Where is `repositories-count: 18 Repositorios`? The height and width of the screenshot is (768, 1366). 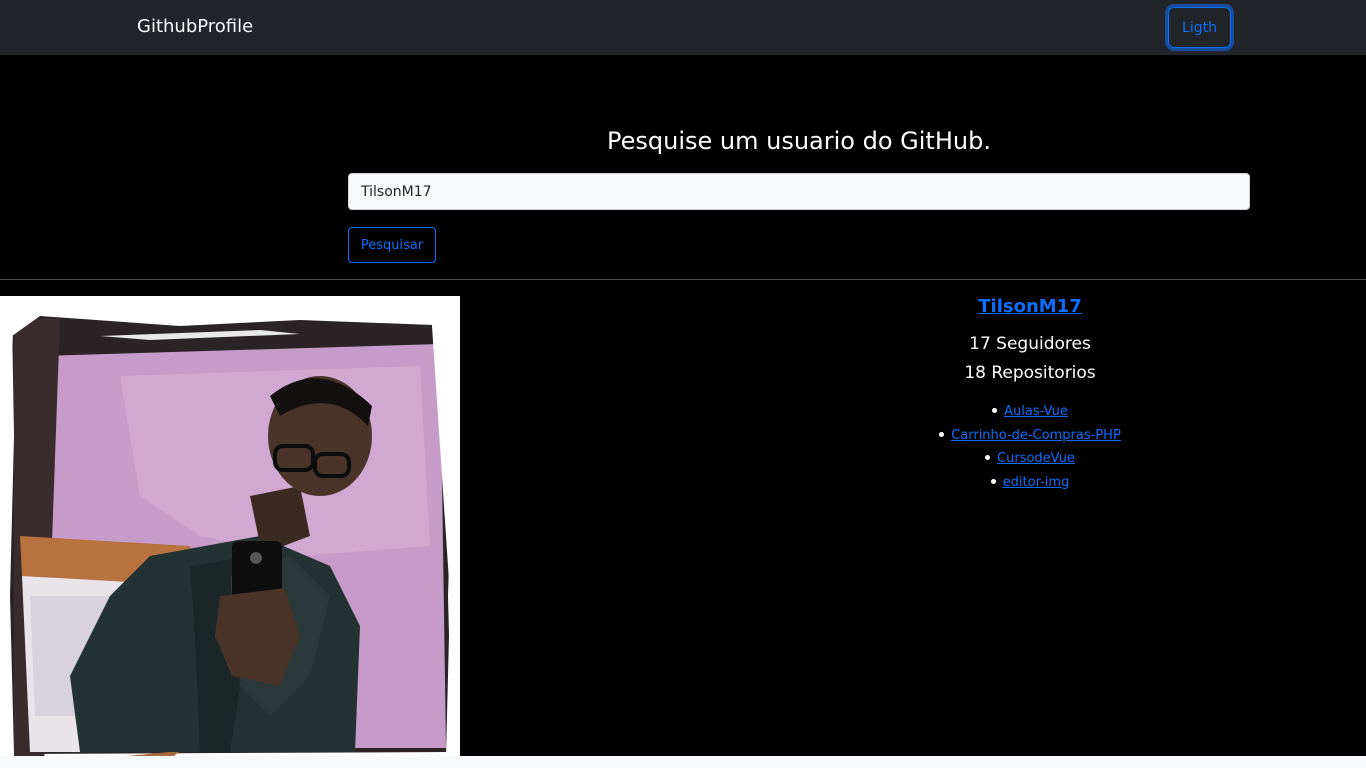 repositories-count: 18 Repositorios is located at coordinates (1030, 373).